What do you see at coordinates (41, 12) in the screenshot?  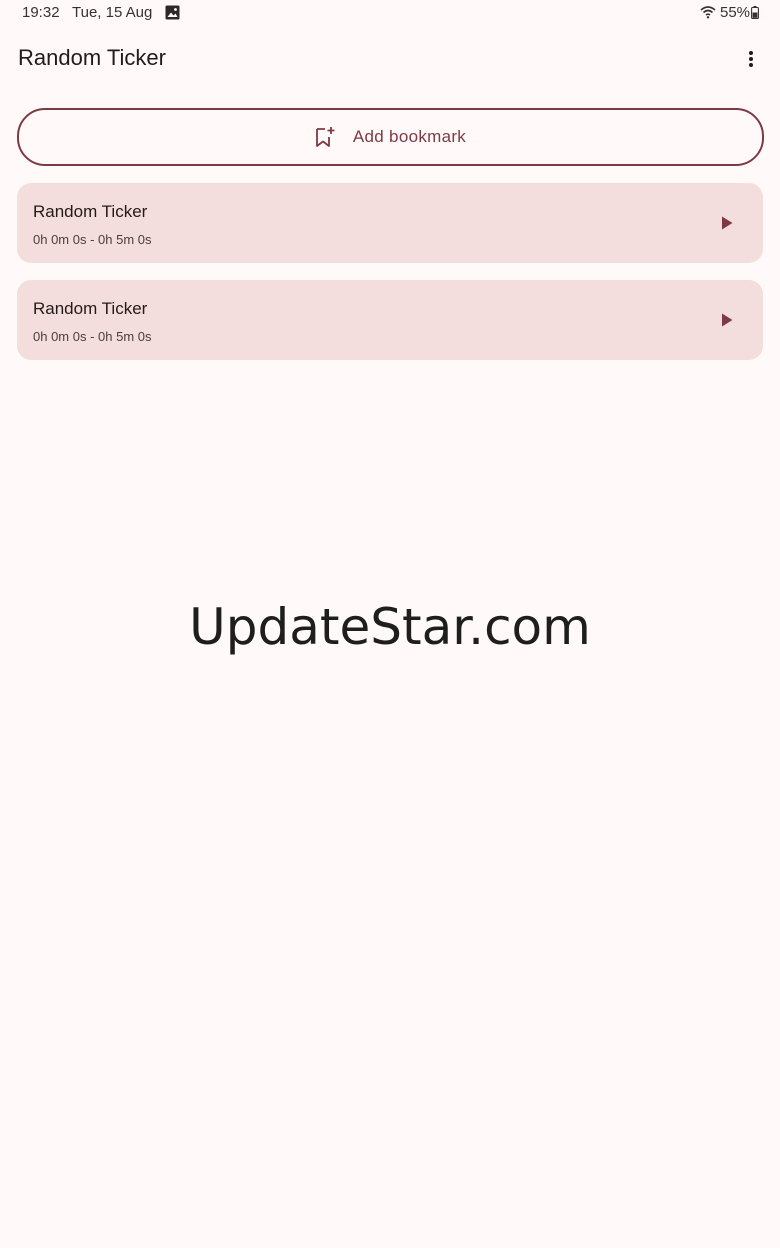 I see `status-time: 19:32` at bounding box center [41, 12].